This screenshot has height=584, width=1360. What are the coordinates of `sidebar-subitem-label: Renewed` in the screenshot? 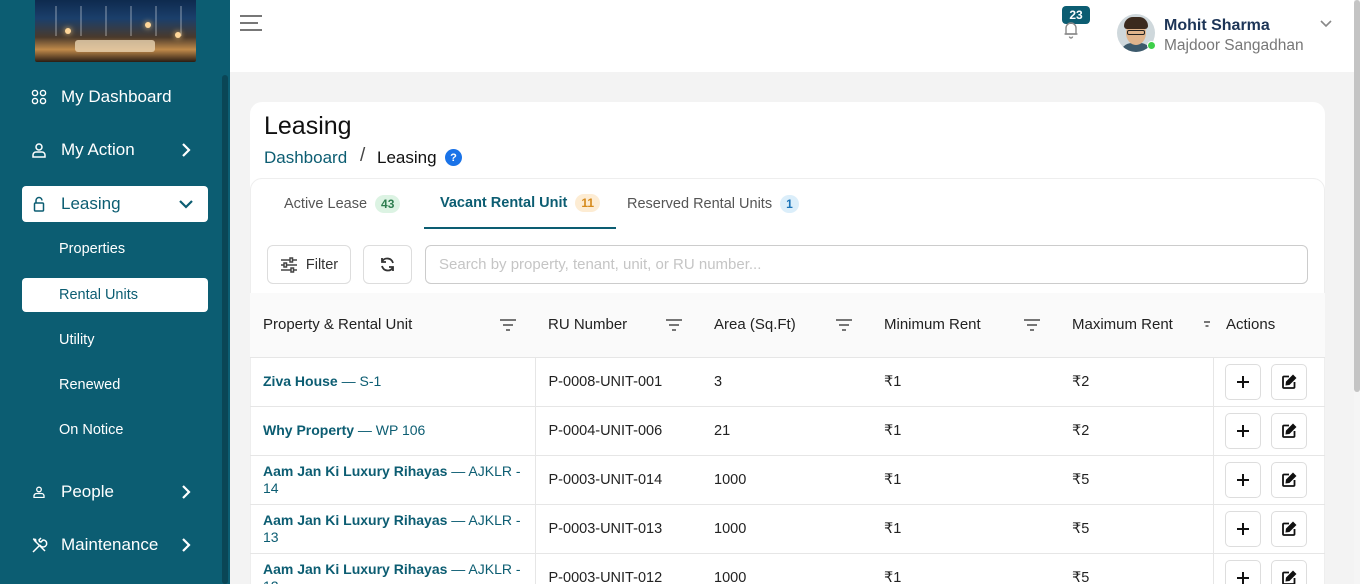 It's located at (90, 385).